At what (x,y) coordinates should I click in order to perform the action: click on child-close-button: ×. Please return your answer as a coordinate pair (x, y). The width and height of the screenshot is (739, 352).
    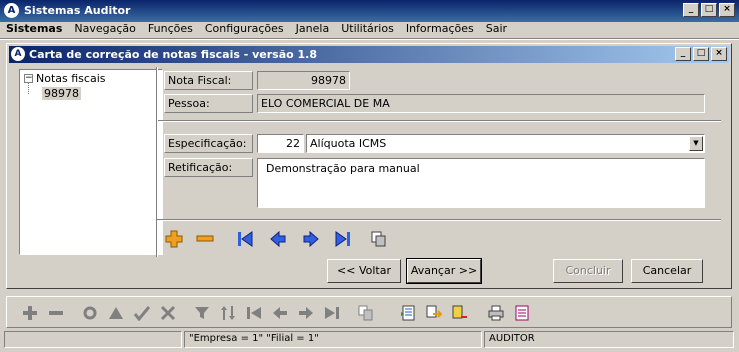
    Looking at the image, I should click on (719, 54).